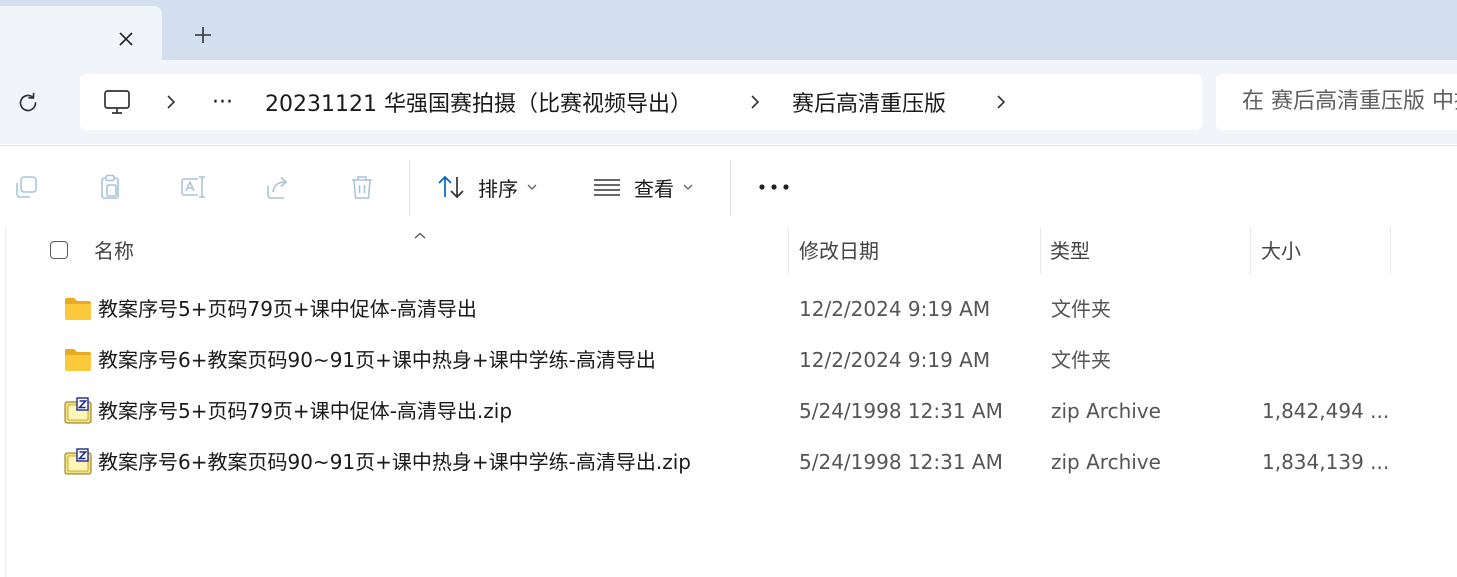 The image size is (1457, 577). Describe the element at coordinates (728, 30) in the screenshot. I see `tab-strip` at that location.